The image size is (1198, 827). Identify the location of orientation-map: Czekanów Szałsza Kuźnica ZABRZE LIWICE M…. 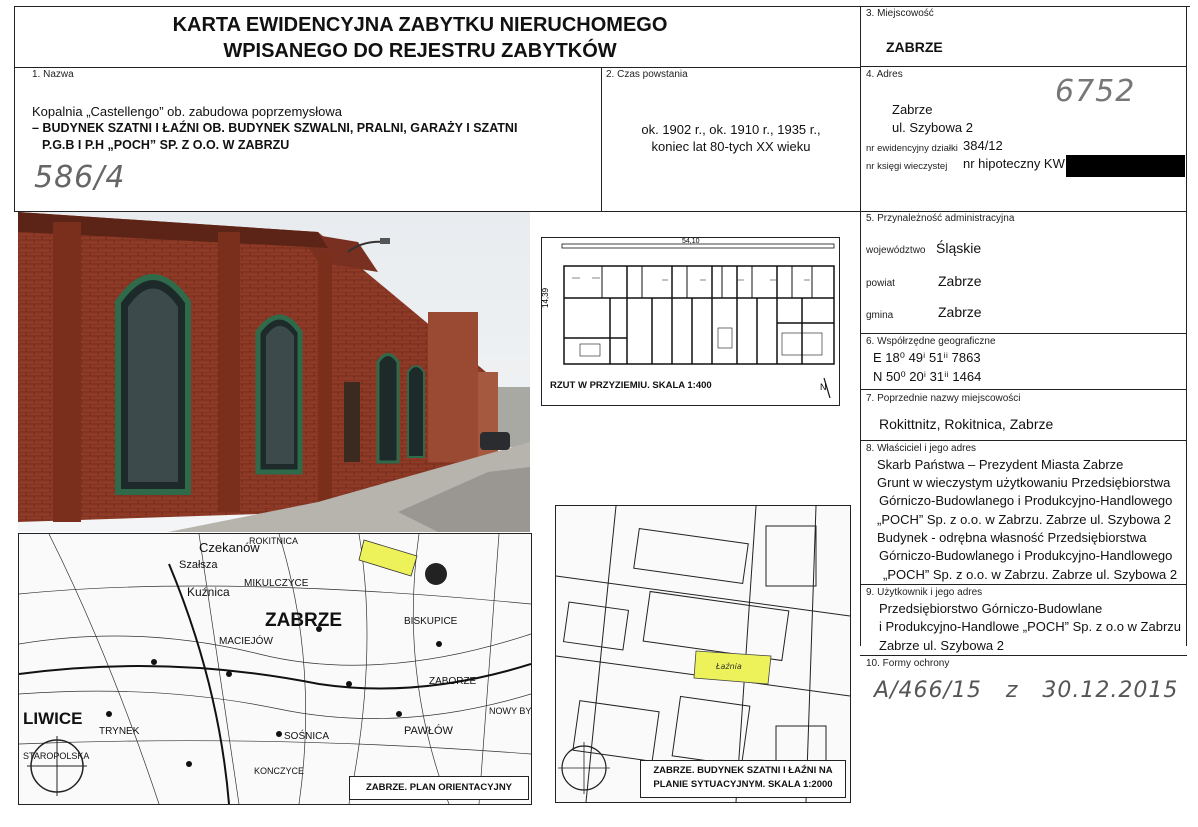
(275, 669).